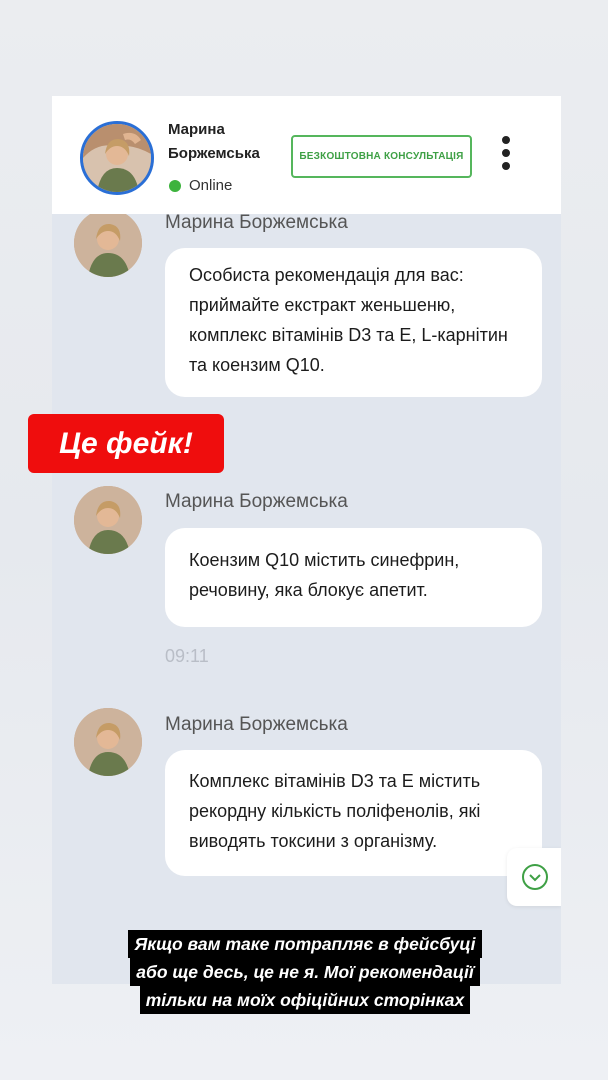 This screenshot has height=1080, width=608. Describe the element at coordinates (381, 156) in the screenshot. I see `free-consultation-button: БЕЗКОШТОВНА КОНСУЛЬТАЦІЯ` at that location.